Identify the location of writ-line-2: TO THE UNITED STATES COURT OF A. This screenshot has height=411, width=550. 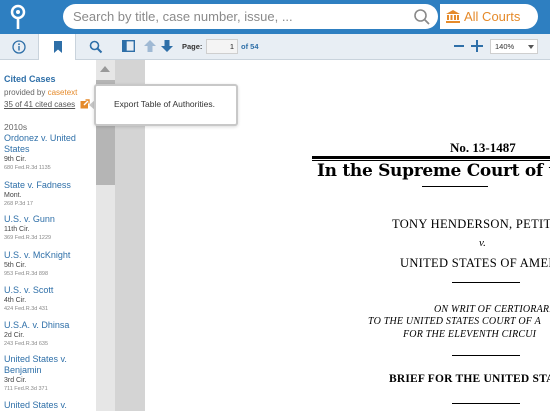
(454, 321).